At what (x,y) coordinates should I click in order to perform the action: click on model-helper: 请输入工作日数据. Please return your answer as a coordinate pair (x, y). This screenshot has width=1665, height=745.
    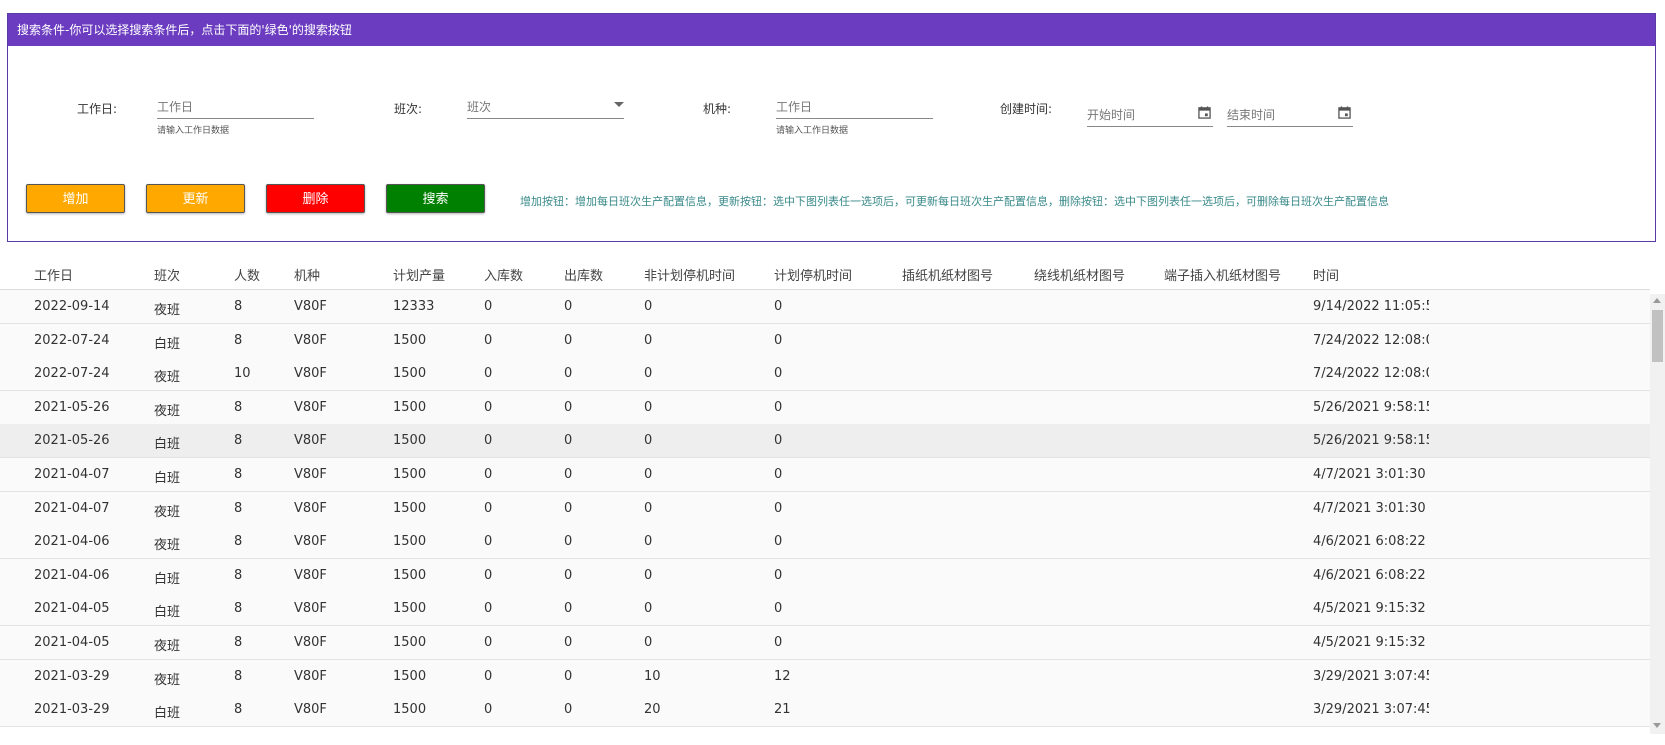
    Looking at the image, I should click on (812, 131).